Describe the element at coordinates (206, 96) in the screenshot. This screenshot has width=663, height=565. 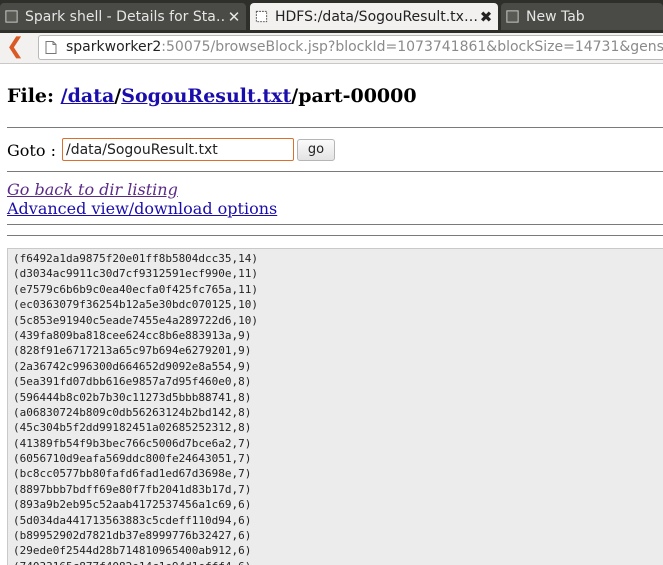
I see `sogou-file-link: SogouResult.txt` at that location.